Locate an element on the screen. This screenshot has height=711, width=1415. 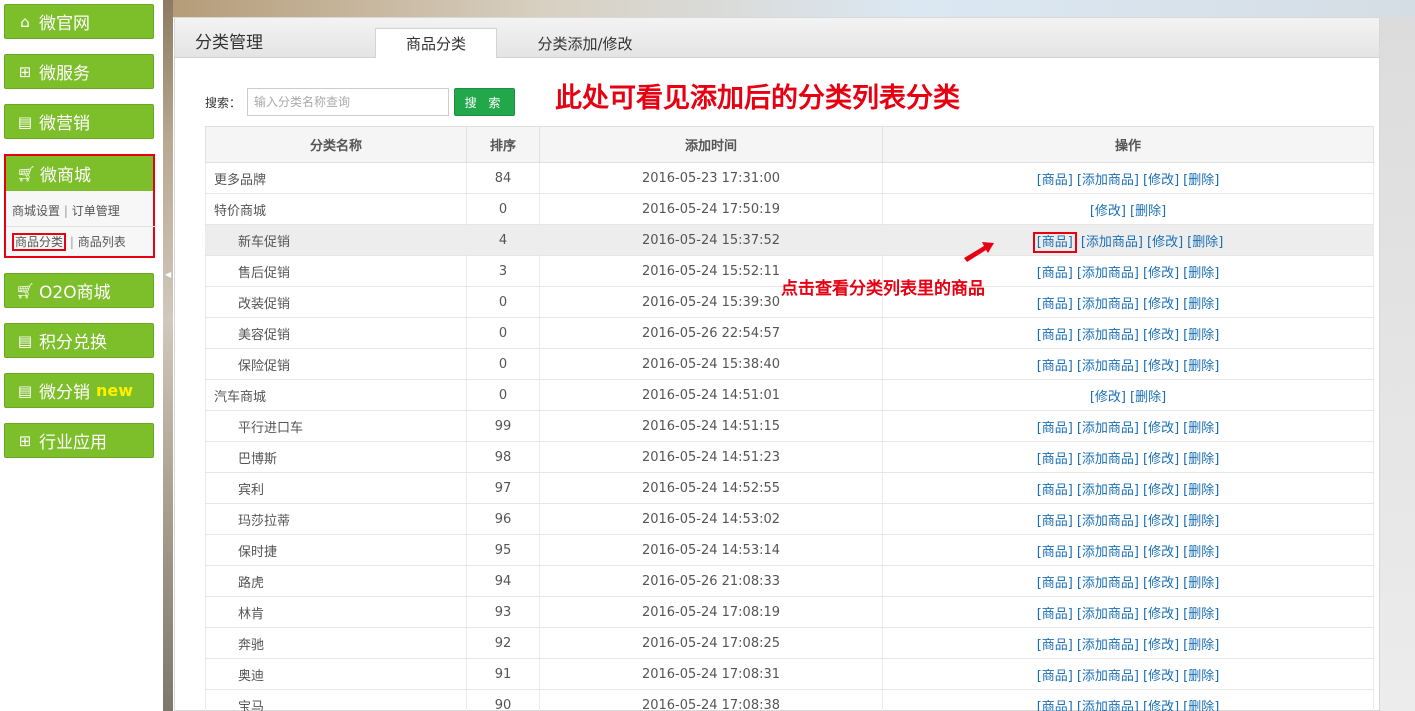
cell-category-name: 美容促销 is located at coordinates (336, 333).